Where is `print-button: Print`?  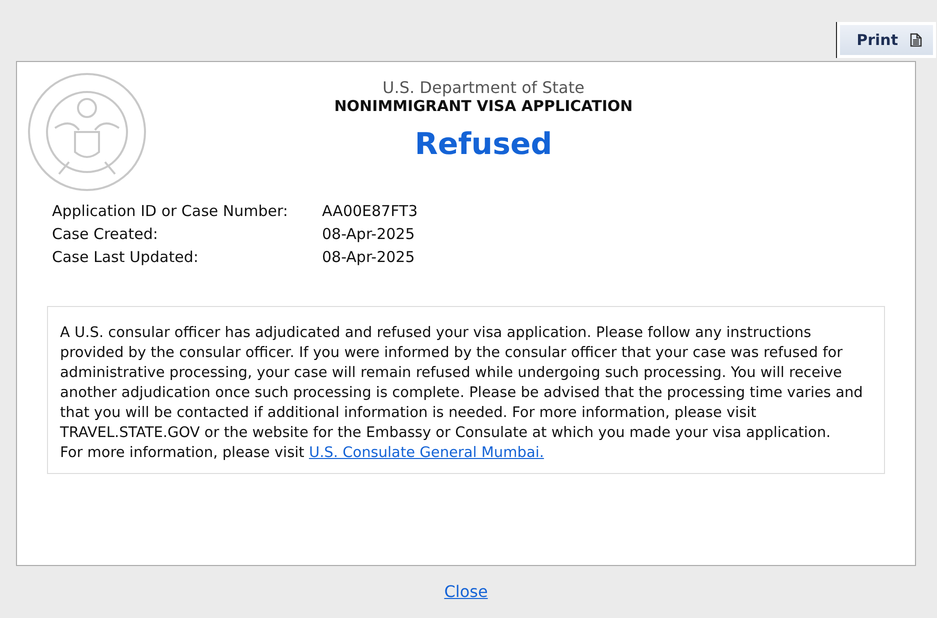 print-button: Print is located at coordinates (886, 40).